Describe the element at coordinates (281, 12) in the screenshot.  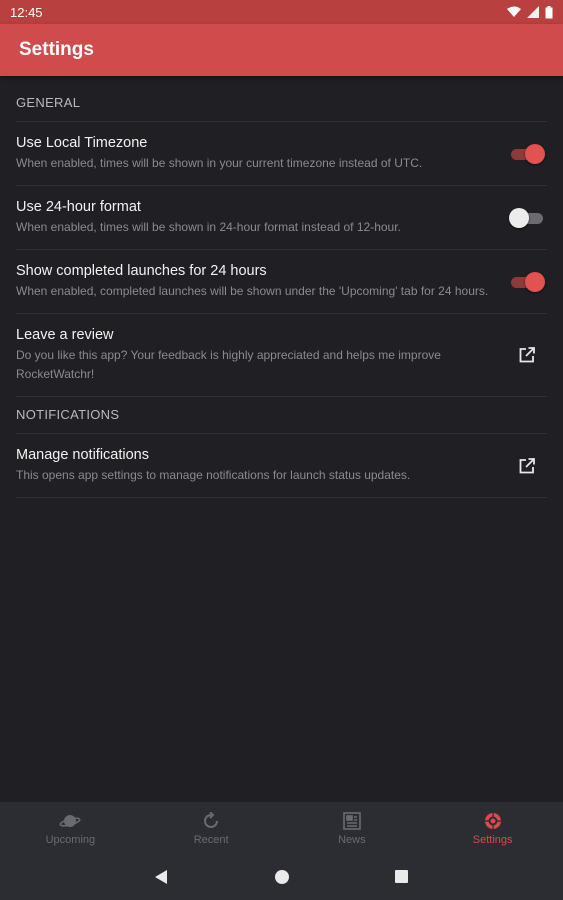
I see `status-bar: 12:45` at that location.